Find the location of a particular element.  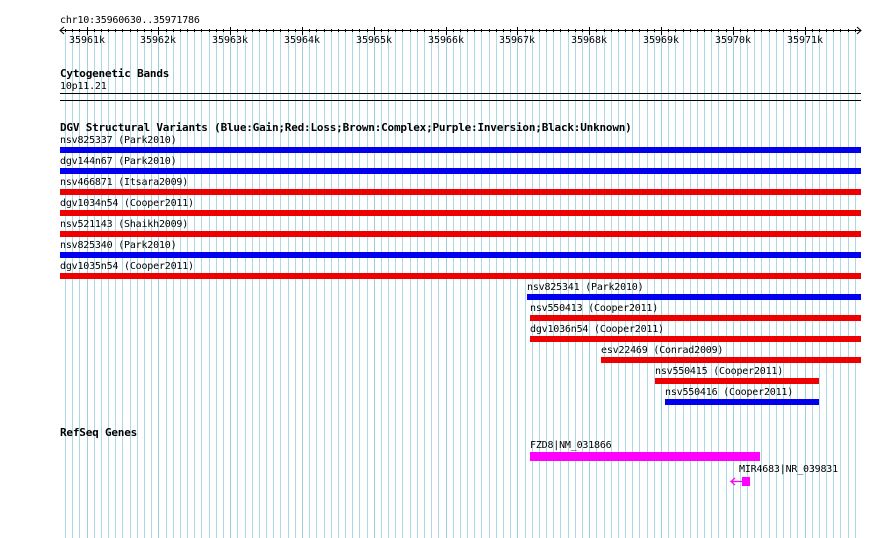

gene-label: FZD8|NM_031866 is located at coordinates (571, 445).